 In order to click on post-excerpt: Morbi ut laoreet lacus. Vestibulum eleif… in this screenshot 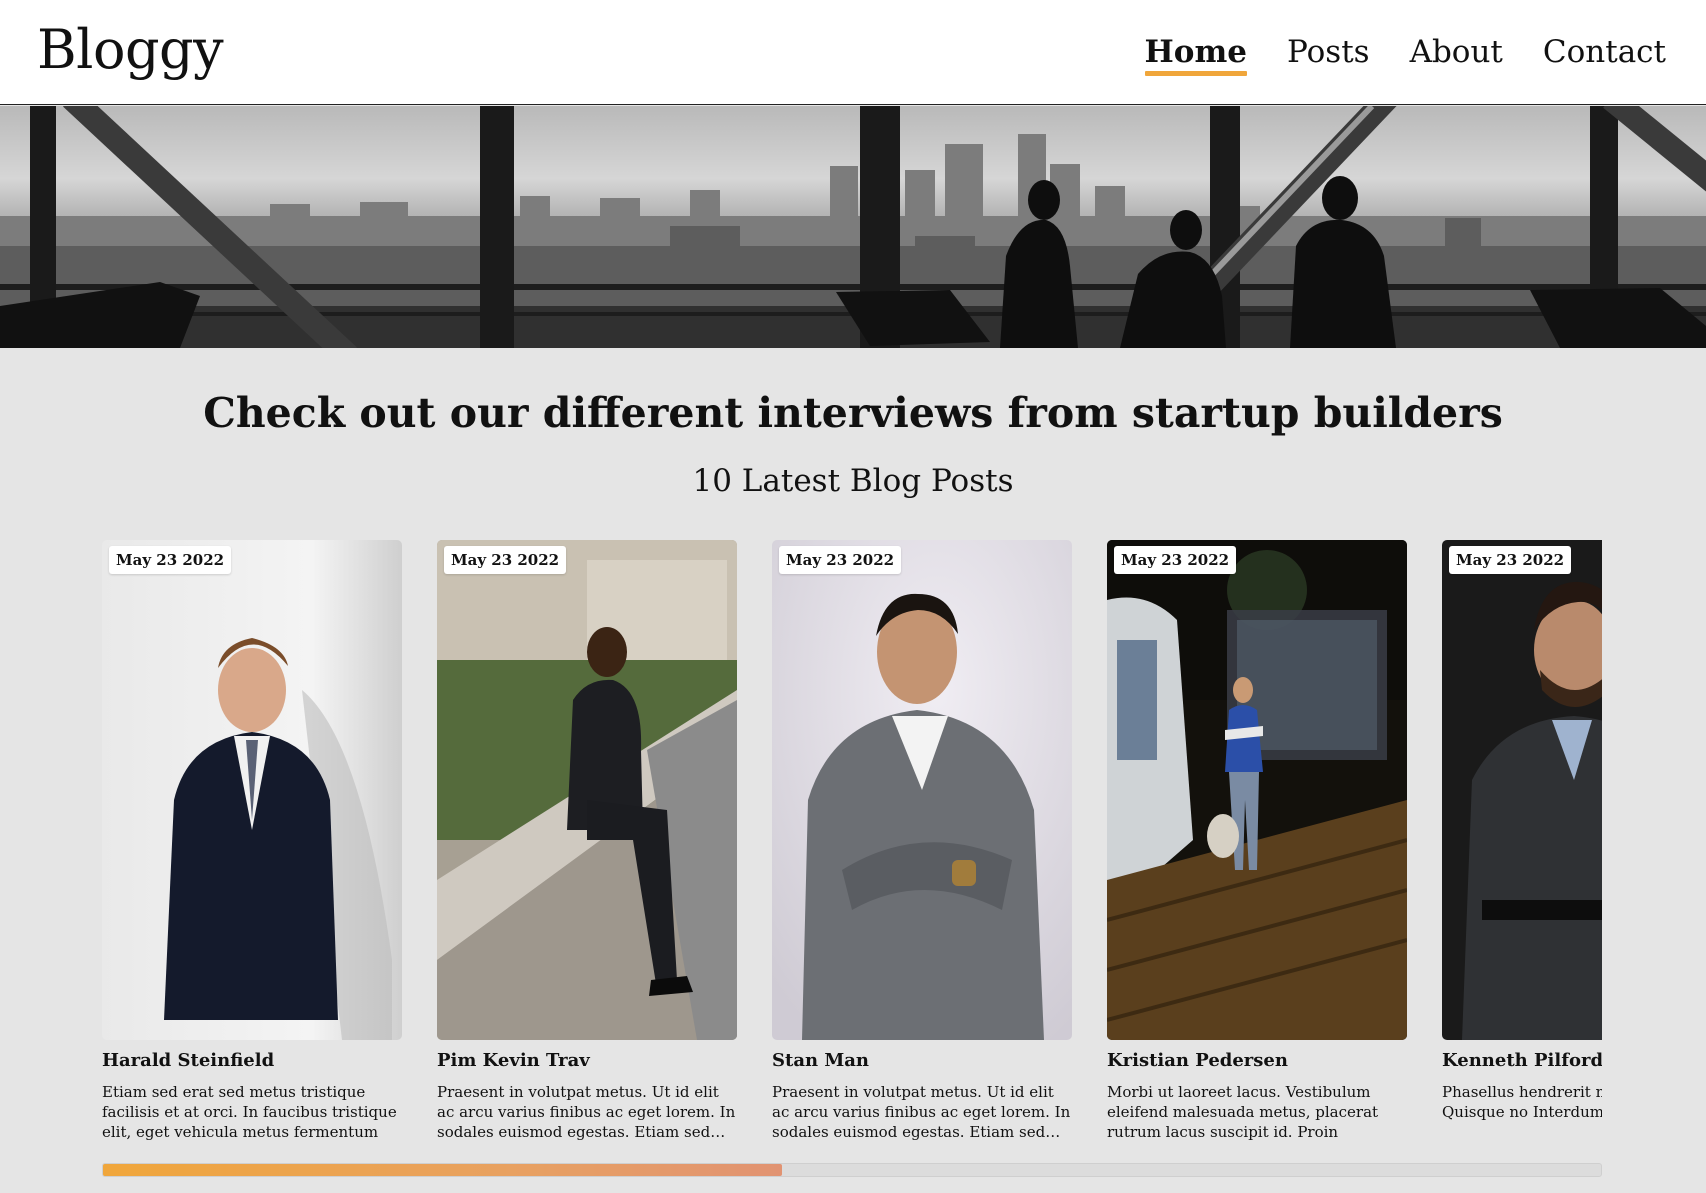, I will do `click(1243, 1112)`.